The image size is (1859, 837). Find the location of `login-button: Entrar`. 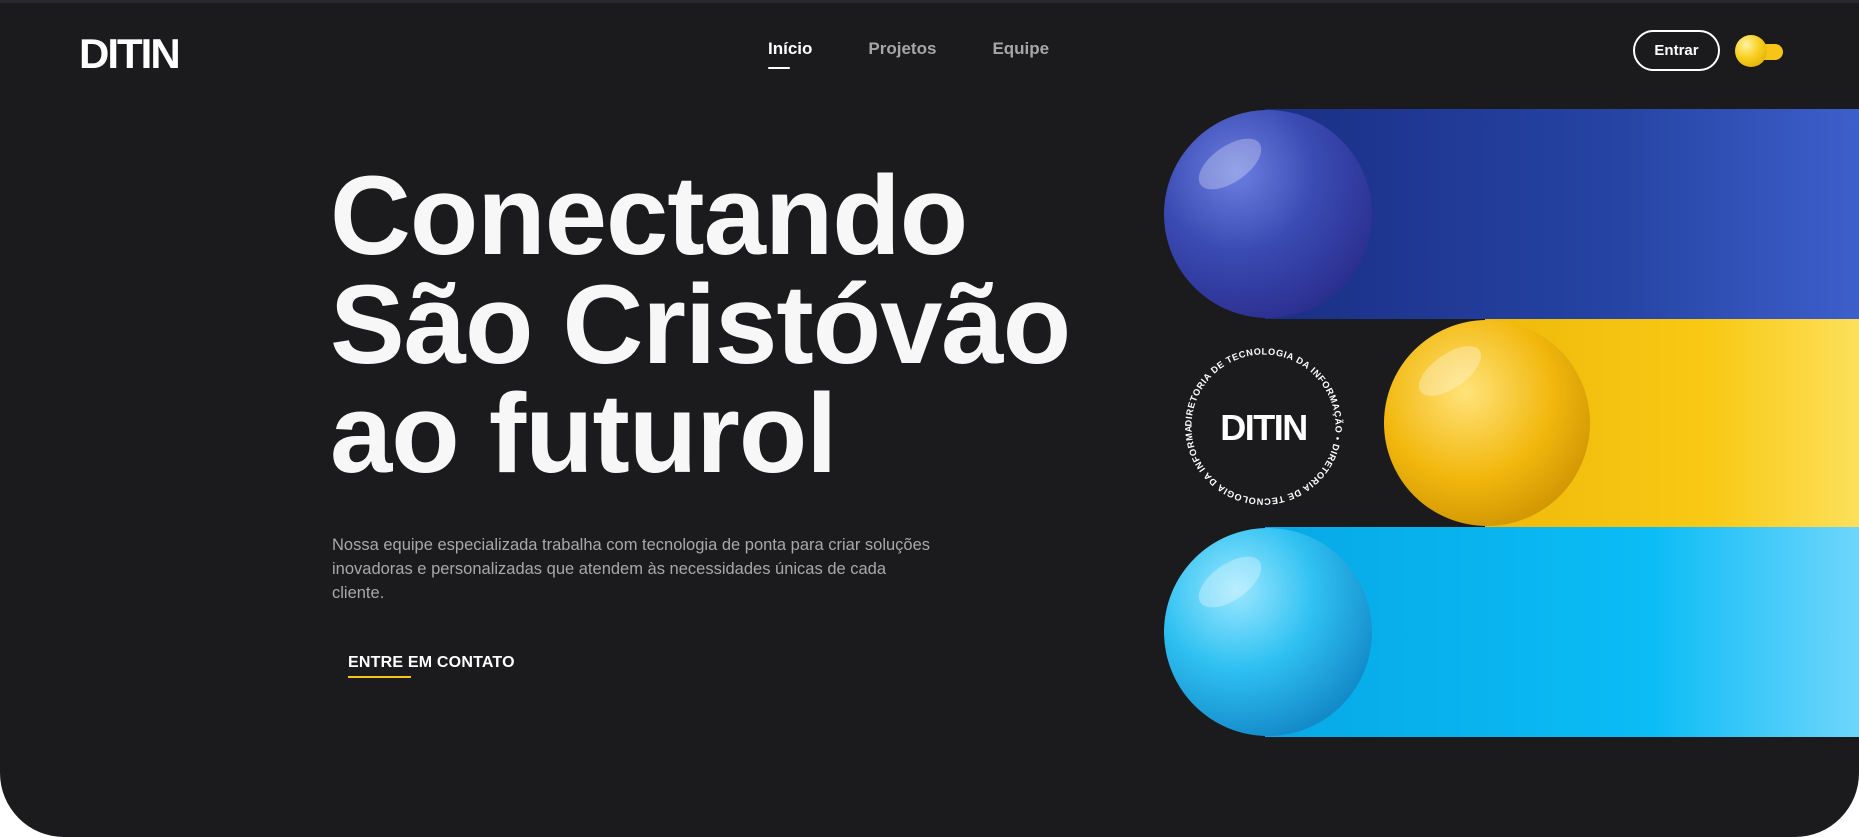

login-button: Entrar is located at coordinates (1676, 50).